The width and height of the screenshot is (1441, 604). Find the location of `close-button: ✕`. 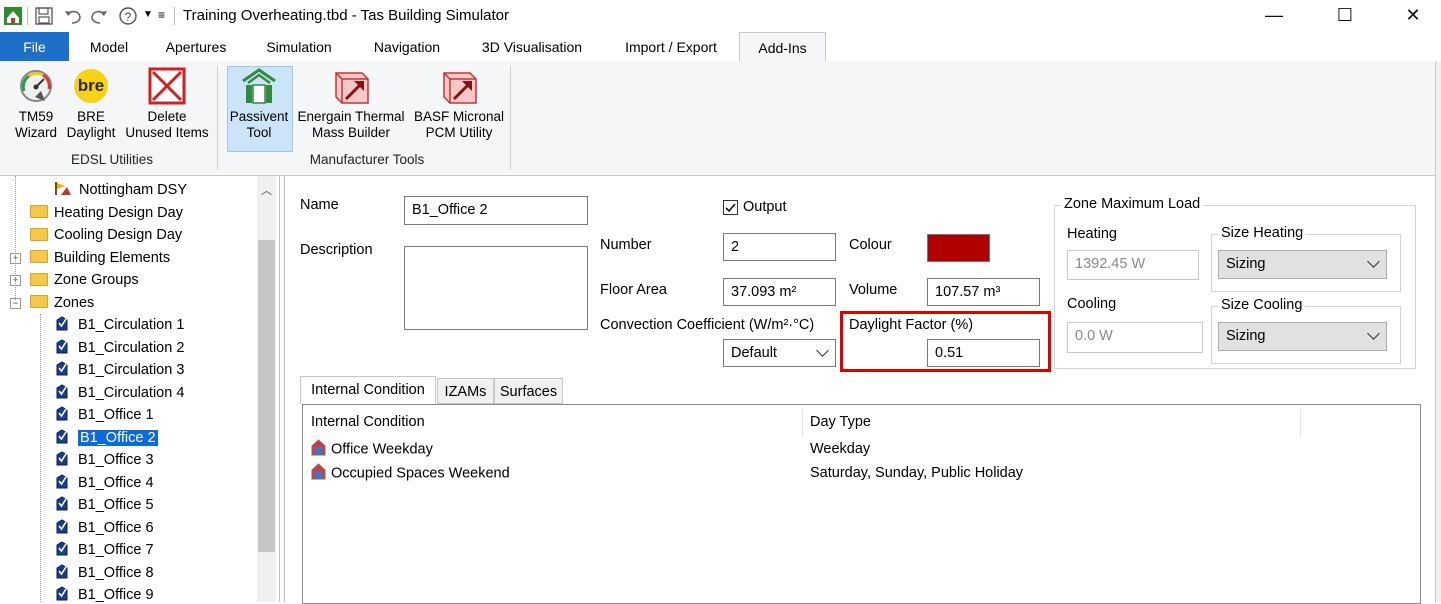

close-button: ✕ is located at coordinates (1413, 16).